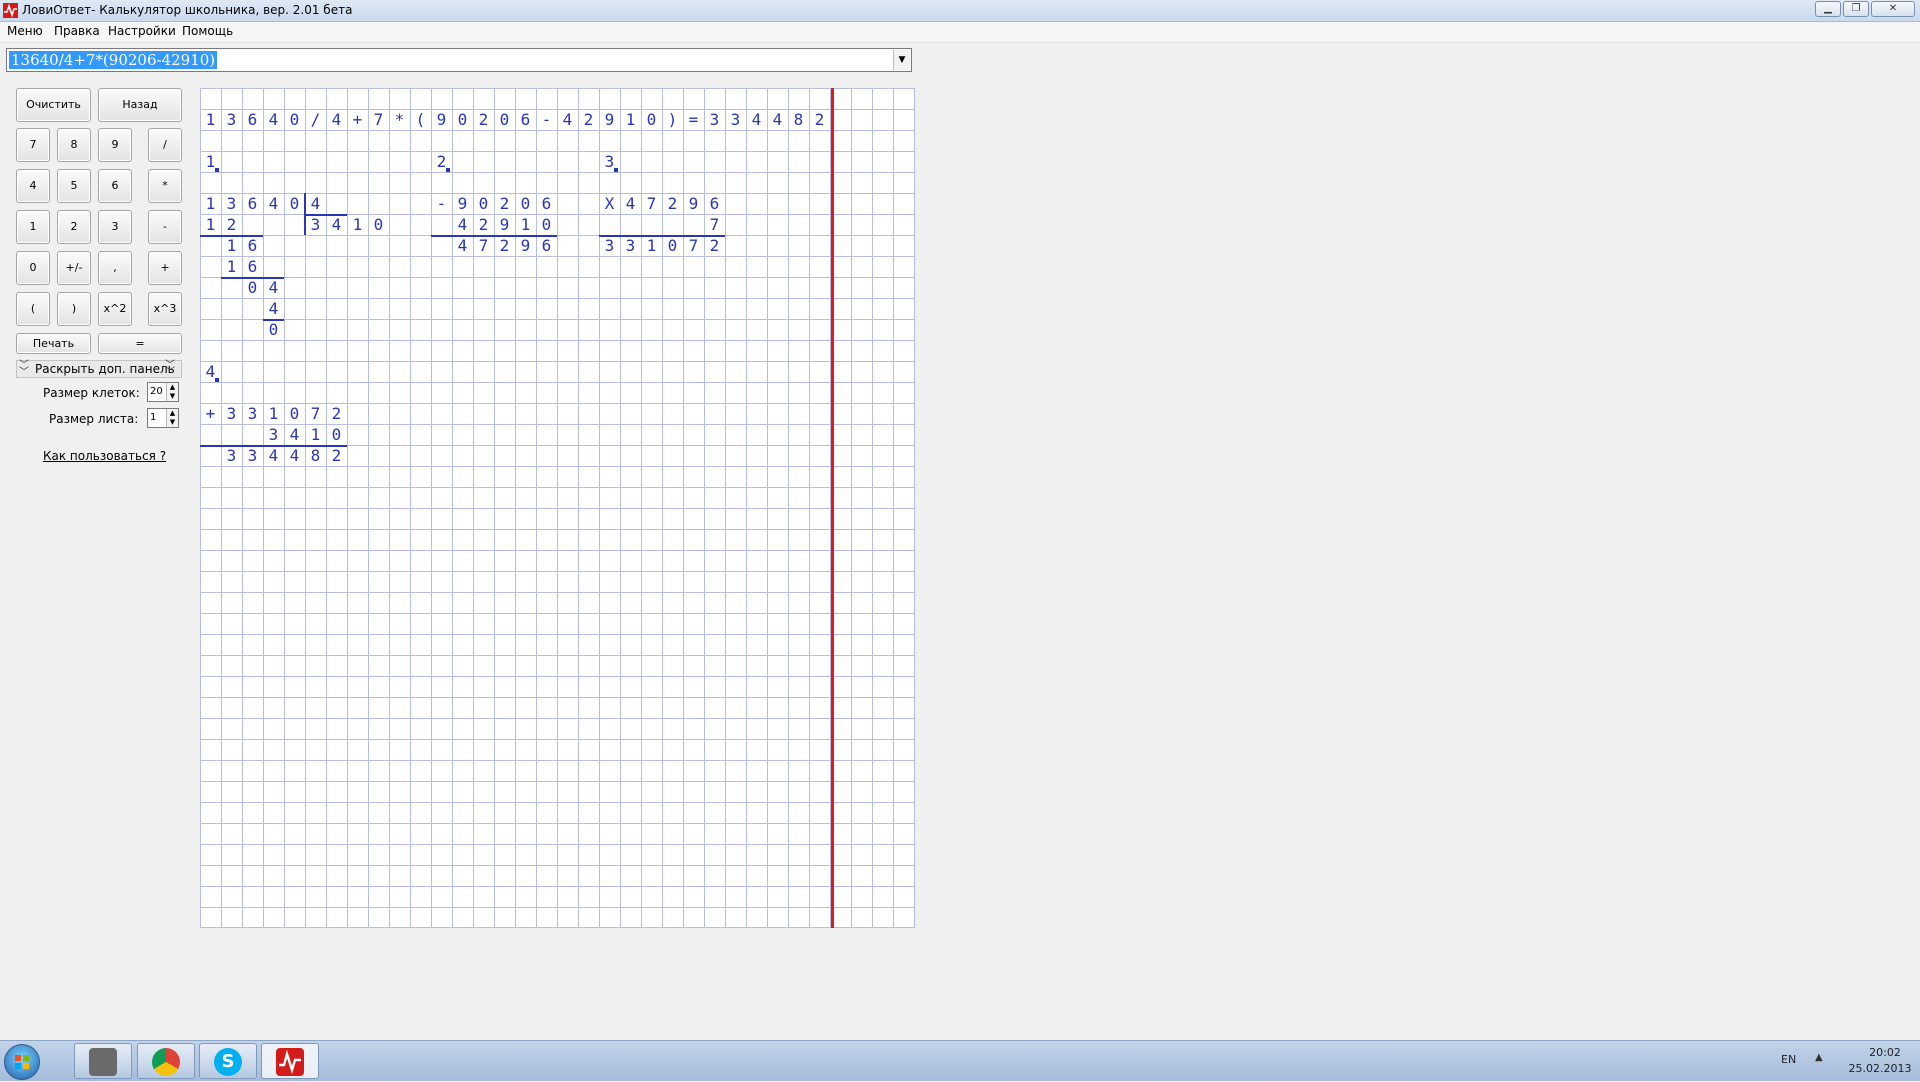 The image size is (1920, 1082). What do you see at coordinates (74, 227) in the screenshot?
I see `digit-2-button: 2` at bounding box center [74, 227].